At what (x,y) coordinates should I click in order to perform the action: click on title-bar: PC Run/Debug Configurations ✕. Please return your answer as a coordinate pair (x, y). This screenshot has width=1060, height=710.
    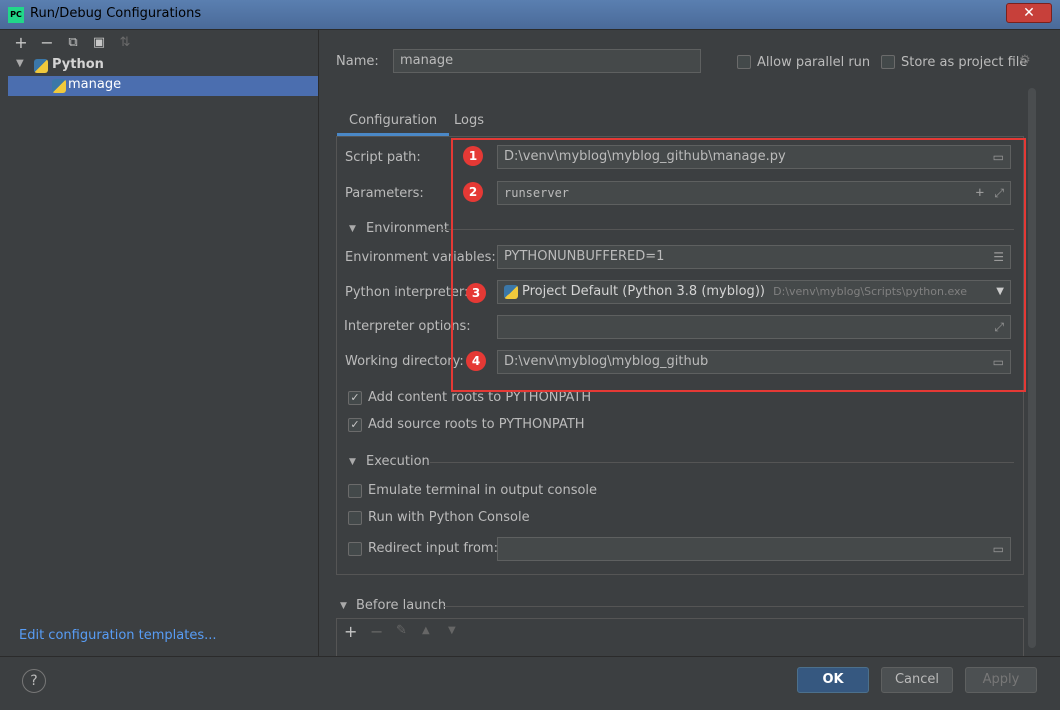
    Looking at the image, I should click on (530, 15).